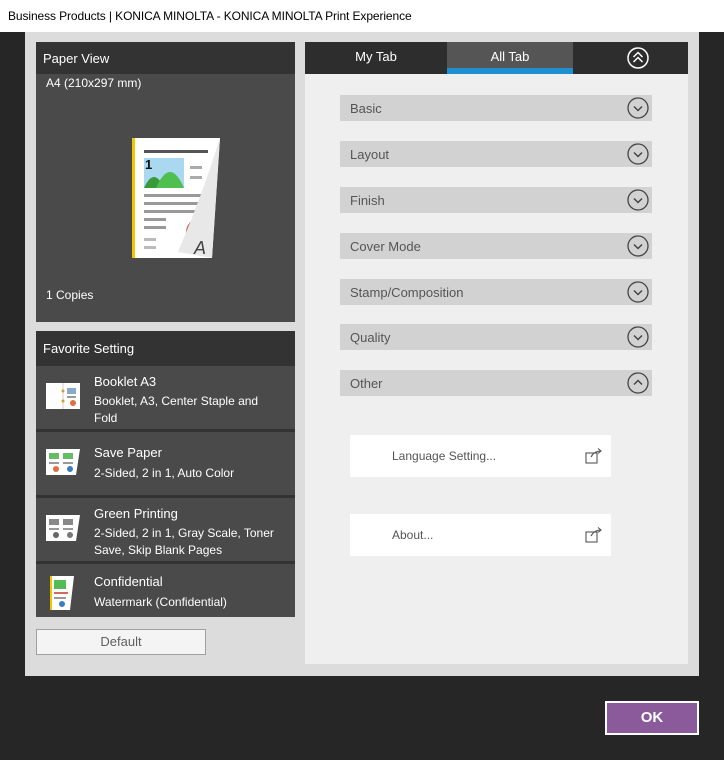 The width and height of the screenshot is (724, 760). What do you see at coordinates (366, 383) in the screenshot?
I see `section-label: Other` at bounding box center [366, 383].